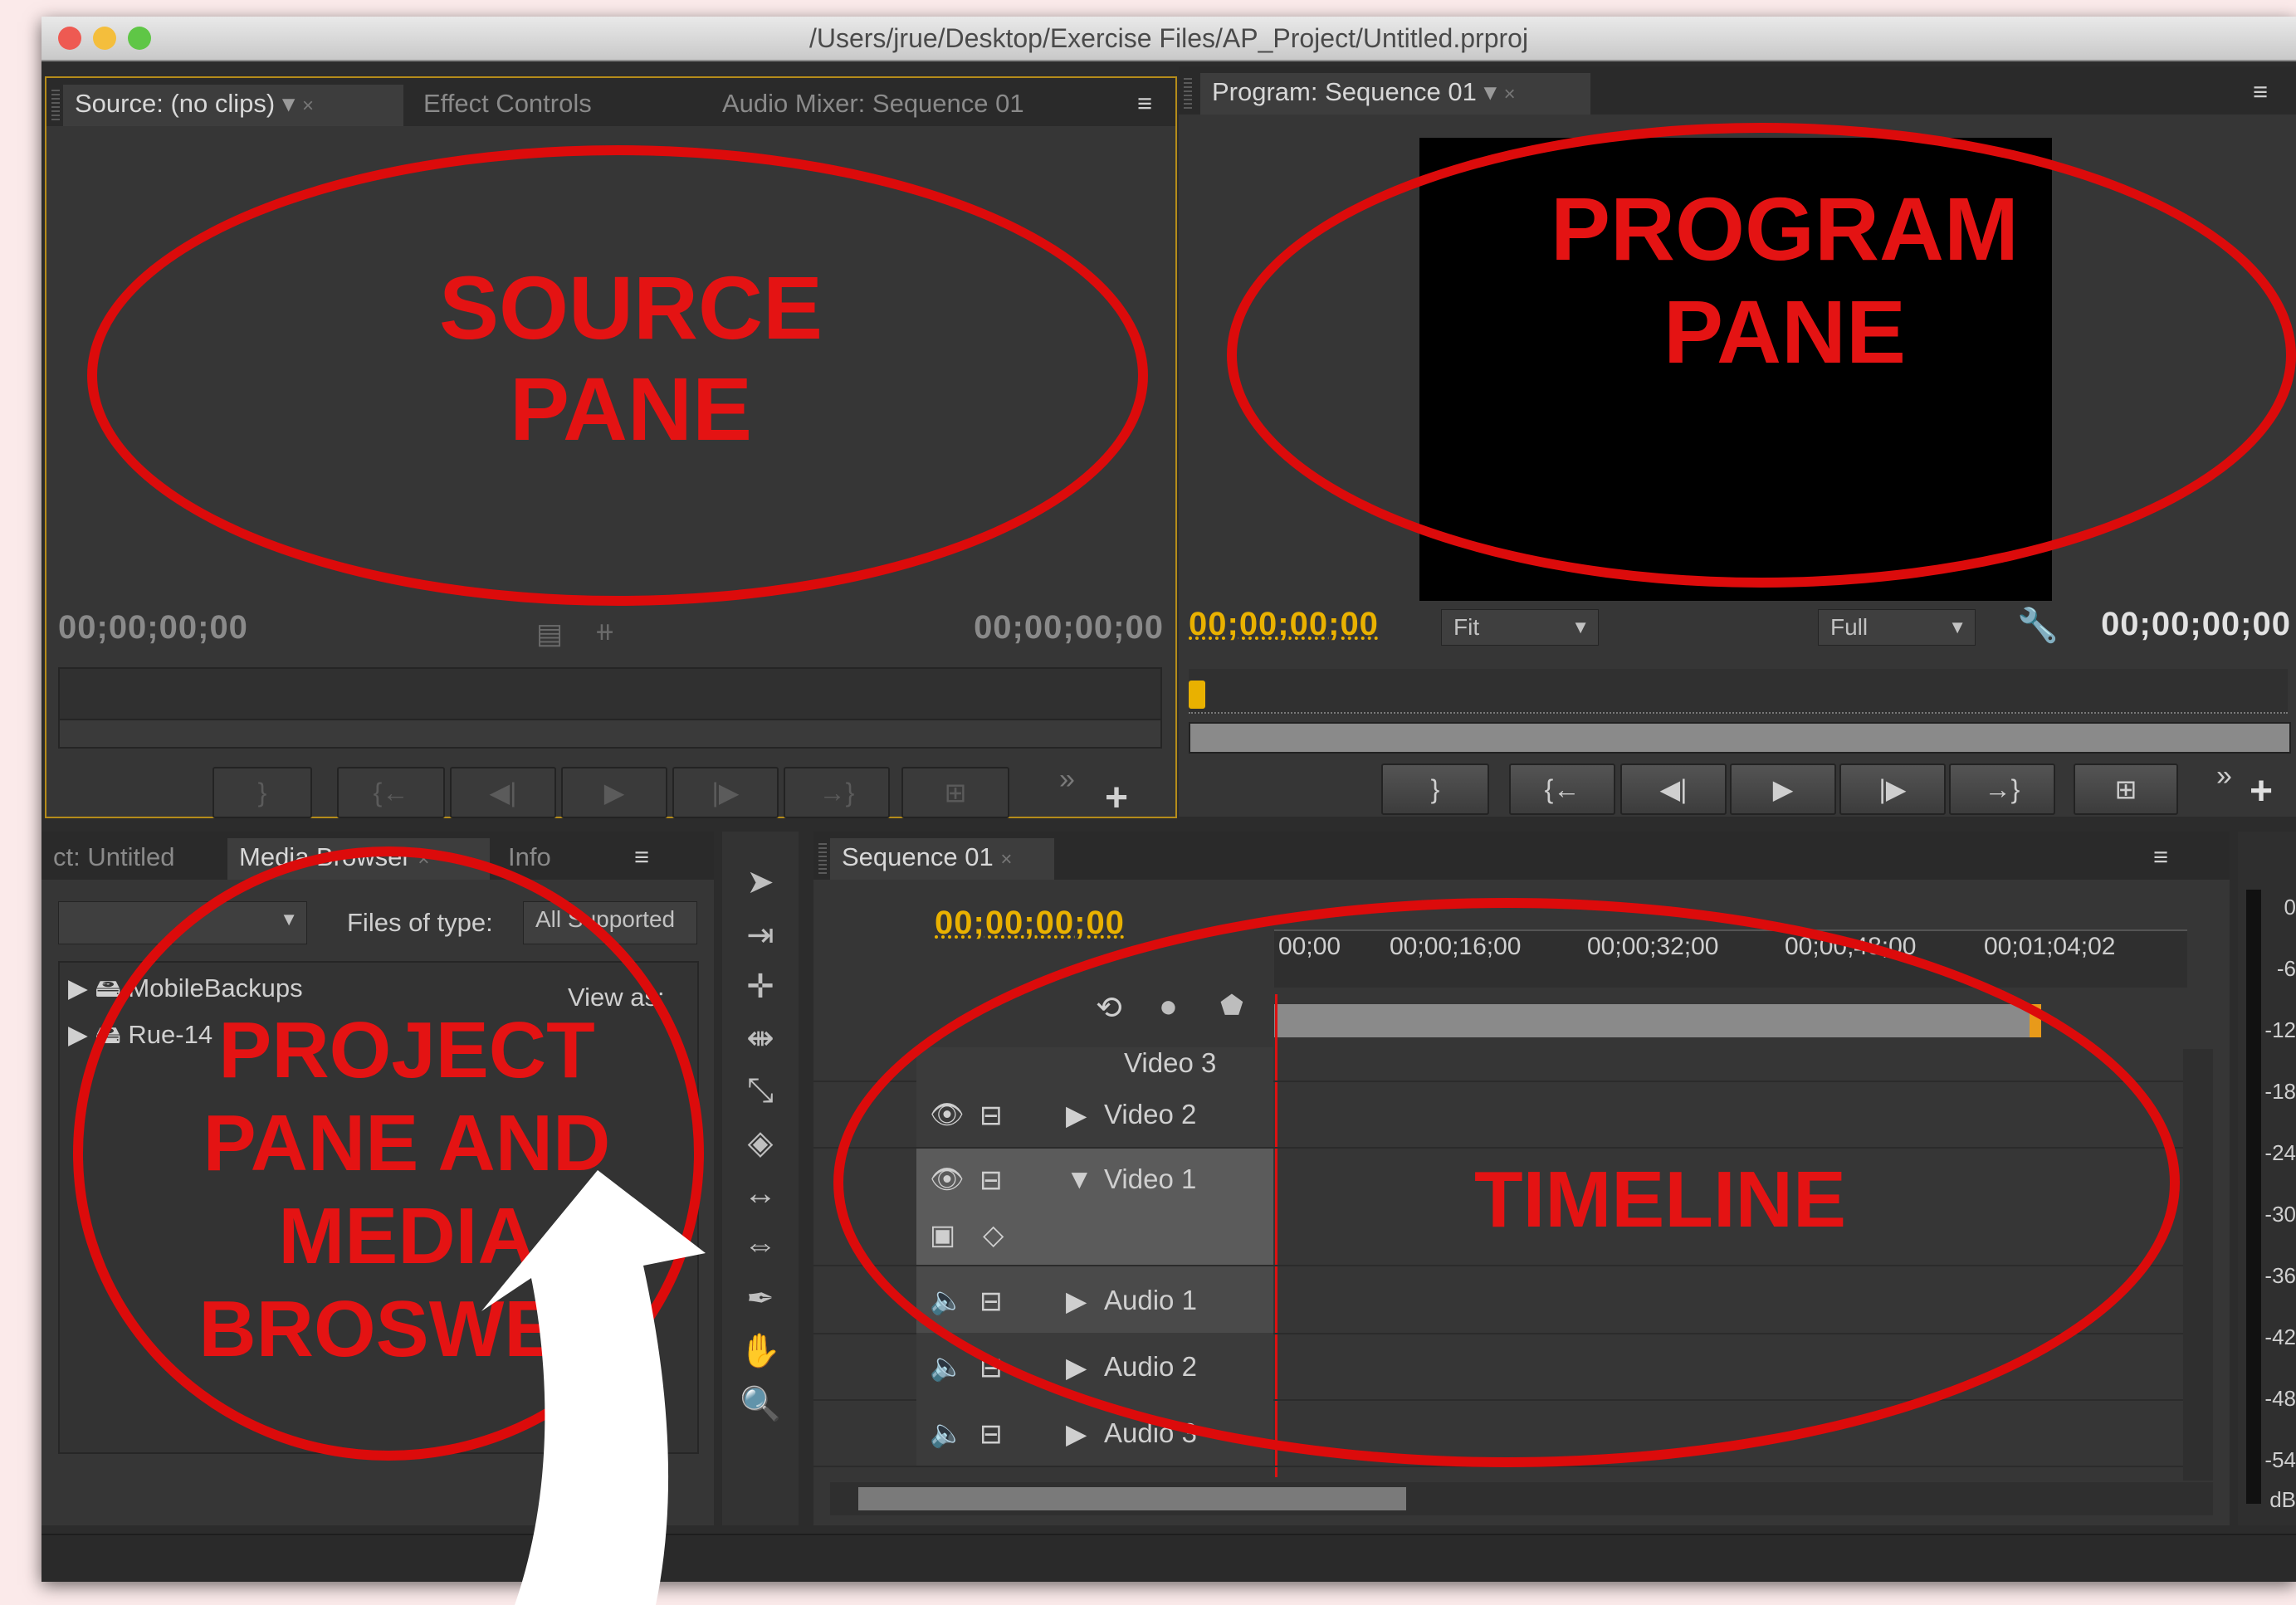  Describe the element at coordinates (1849, 627) in the screenshot. I see `quality-dropdown-label: Full` at that location.